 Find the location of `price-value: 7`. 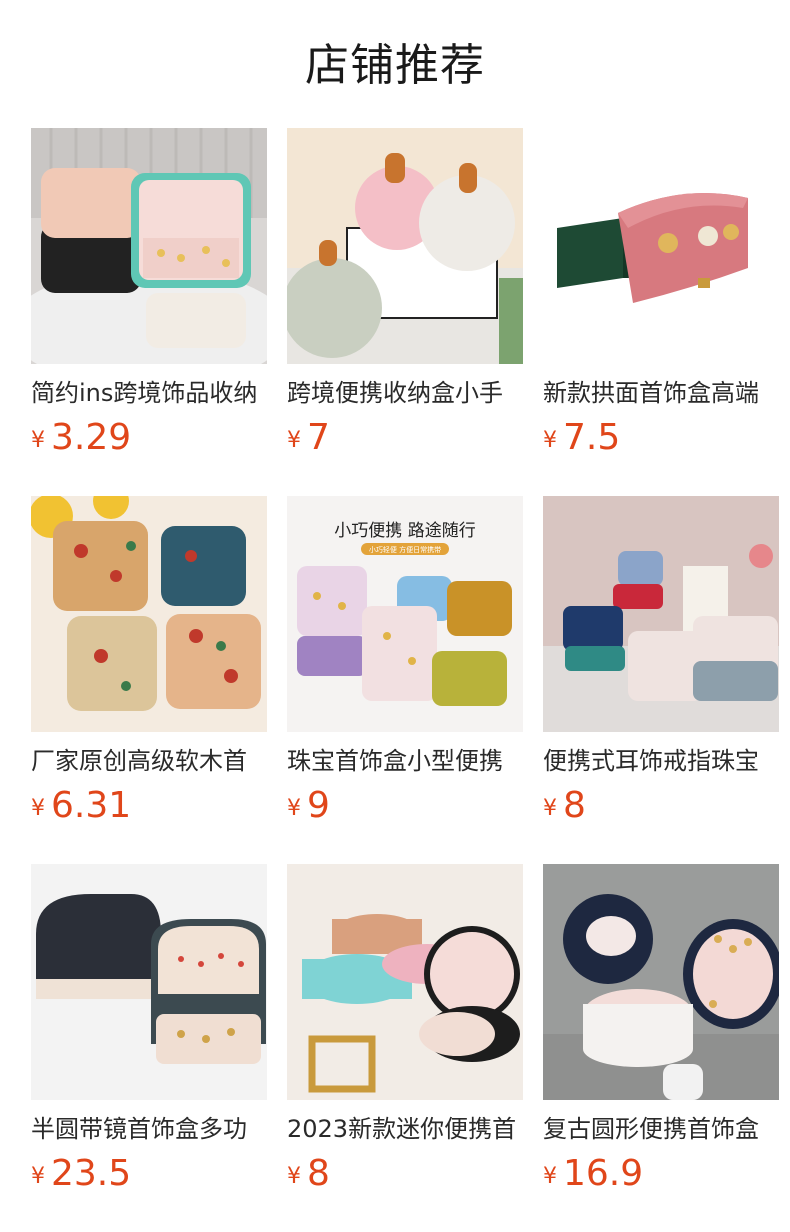

price-value: 7 is located at coordinates (318, 437).